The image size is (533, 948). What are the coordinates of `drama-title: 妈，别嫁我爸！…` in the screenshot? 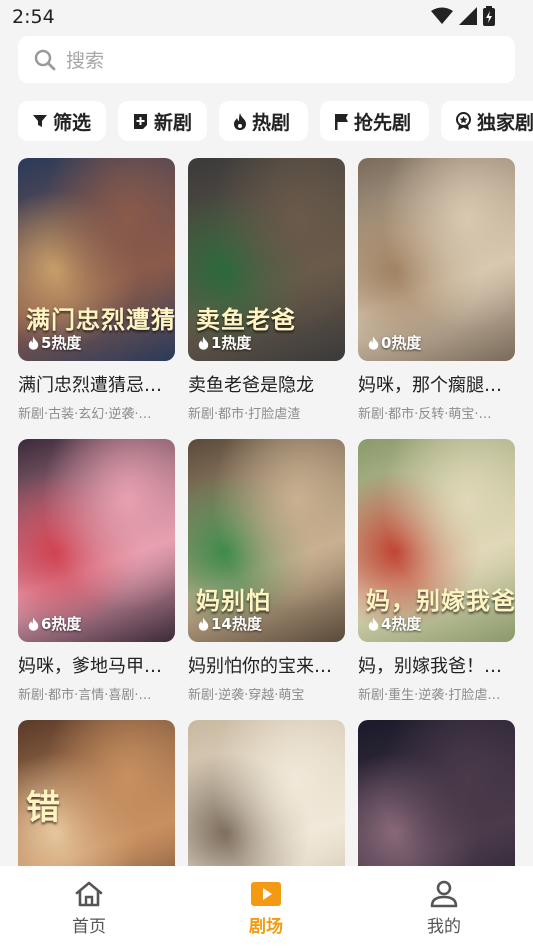 It's located at (436, 665).